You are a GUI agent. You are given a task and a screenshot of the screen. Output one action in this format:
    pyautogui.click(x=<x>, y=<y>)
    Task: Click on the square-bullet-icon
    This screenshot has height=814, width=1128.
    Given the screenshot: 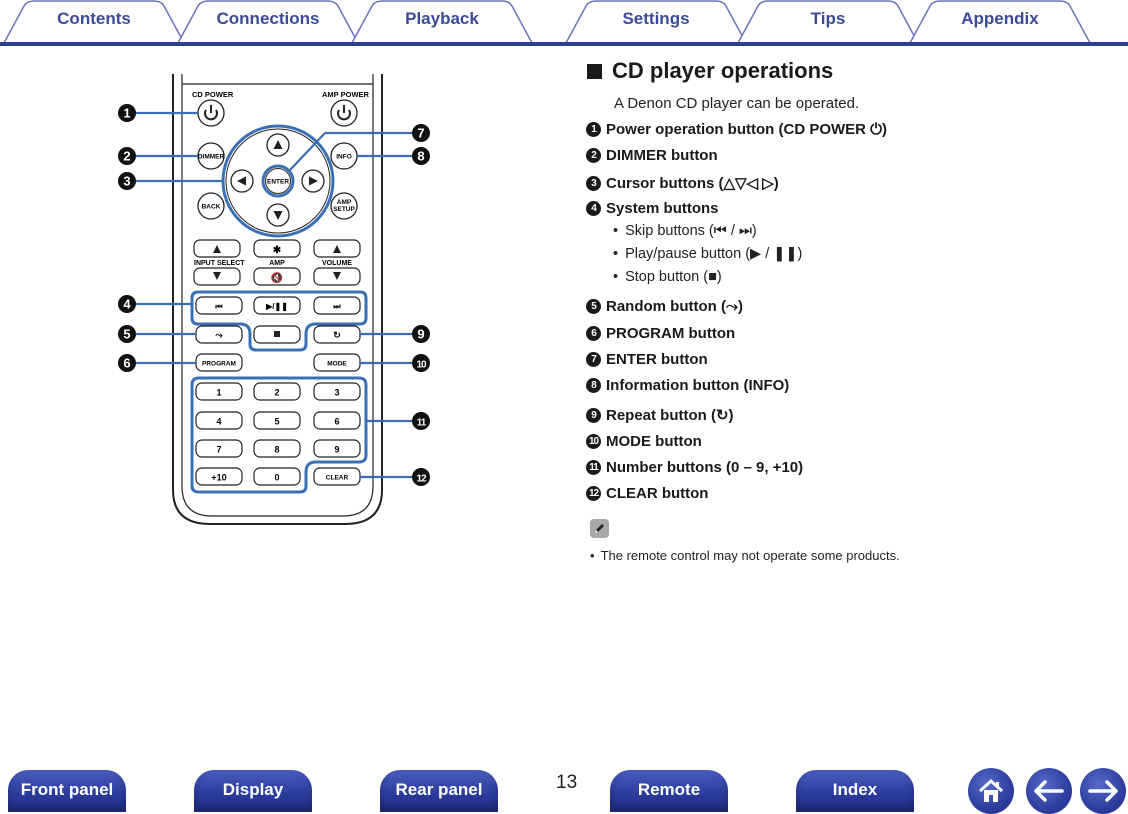 What is the action you would take?
    pyautogui.click(x=594, y=71)
    